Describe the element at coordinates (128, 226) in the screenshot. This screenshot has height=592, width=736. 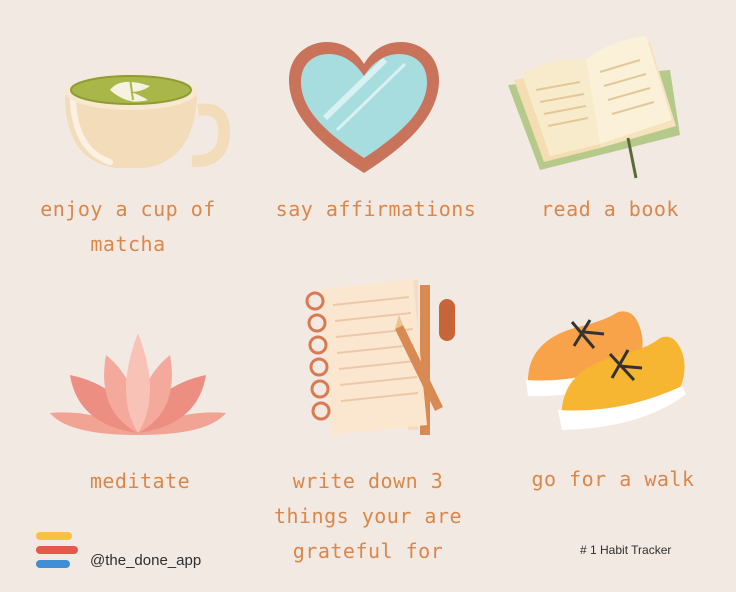
I see `caption-matcha: enjoy a cup of matcha` at that location.